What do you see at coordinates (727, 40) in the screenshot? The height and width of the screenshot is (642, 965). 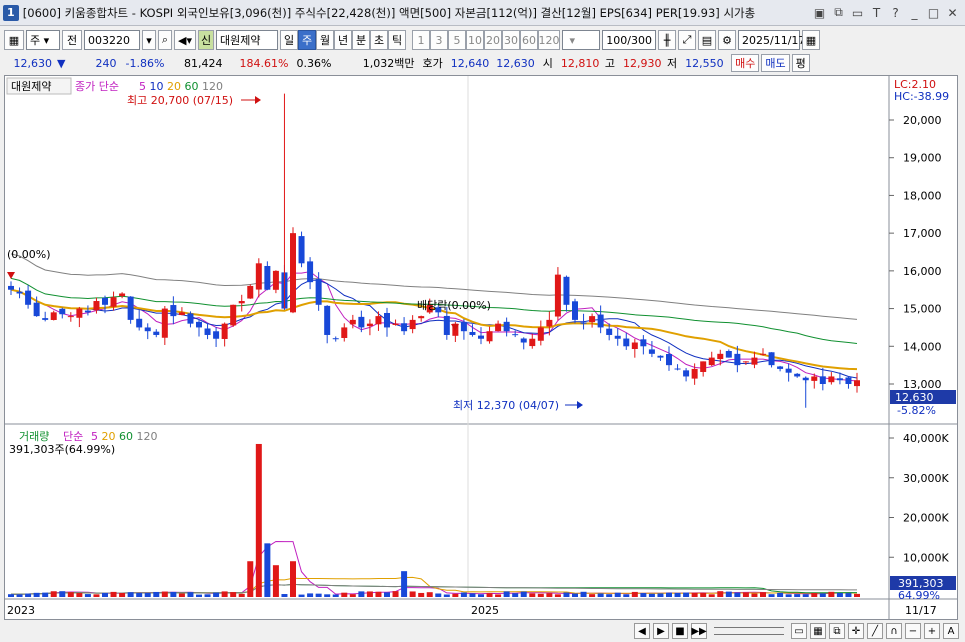 I see `settings-icon: ⚙` at bounding box center [727, 40].